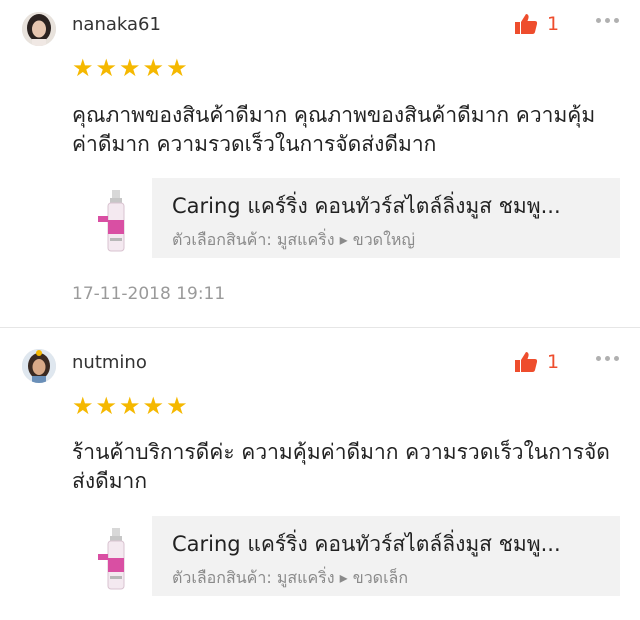 The height and width of the screenshot is (620, 640). What do you see at coordinates (109, 362) in the screenshot?
I see `username: nutmino` at bounding box center [109, 362].